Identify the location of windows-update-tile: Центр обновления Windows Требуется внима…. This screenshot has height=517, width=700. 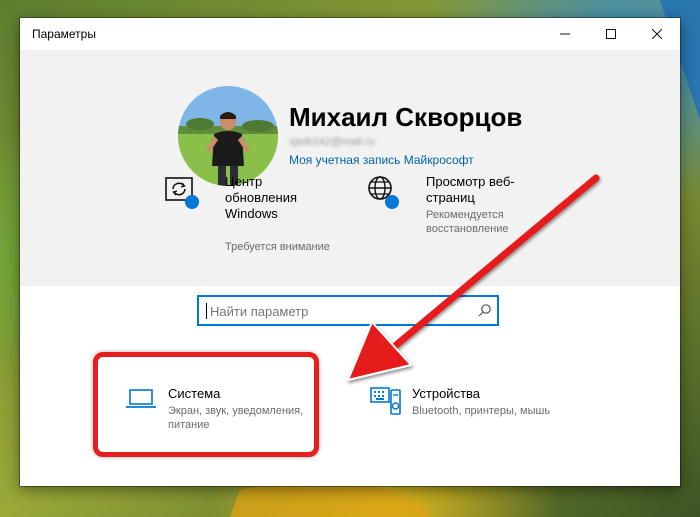
(265, 219).